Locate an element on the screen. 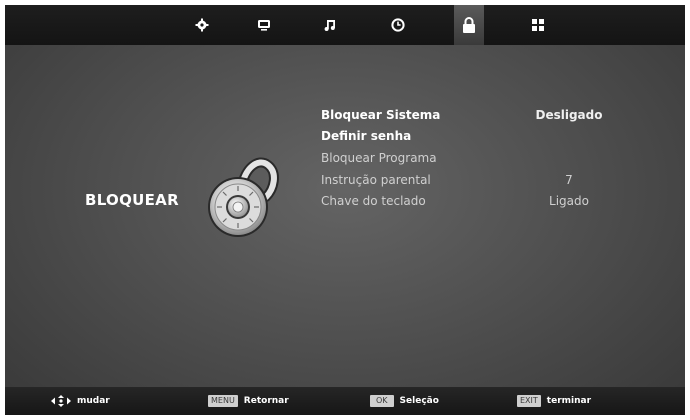 Image resolution: width=690 pixels, height=420 pixels. setting-label: Bloquear Sistema is located at coordinates (381, 115).